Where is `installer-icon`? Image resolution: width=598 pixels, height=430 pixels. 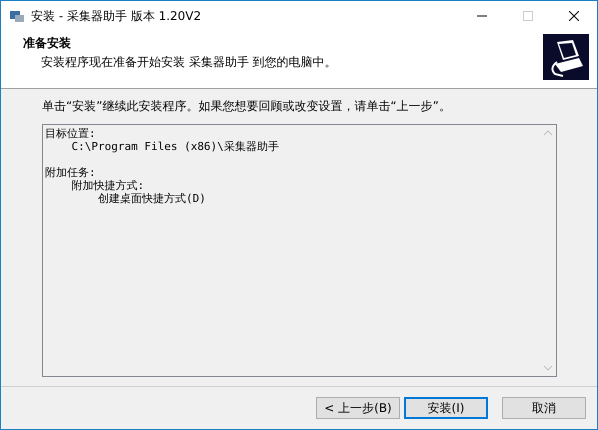
installer-icon is located at coordinates (17, 16).